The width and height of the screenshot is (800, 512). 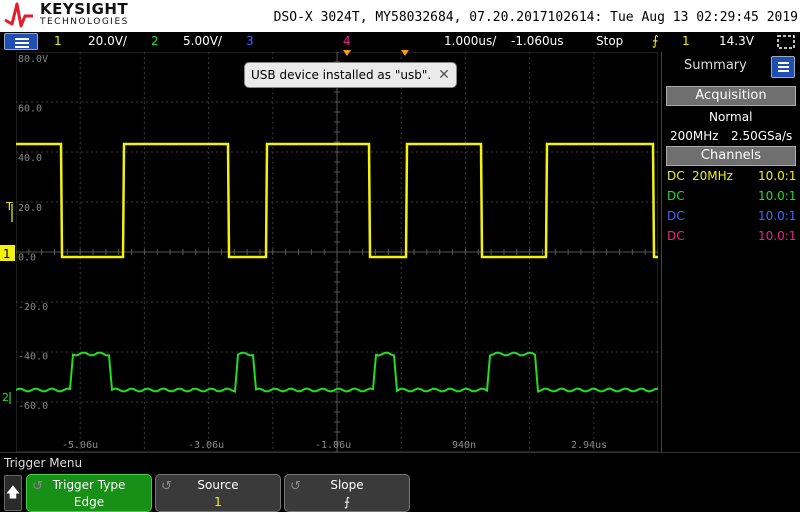 What do you see at coordinates (33, 307) in the screenshot?
I see `voltage-label: -20.0` at bounding box center [33, 307].